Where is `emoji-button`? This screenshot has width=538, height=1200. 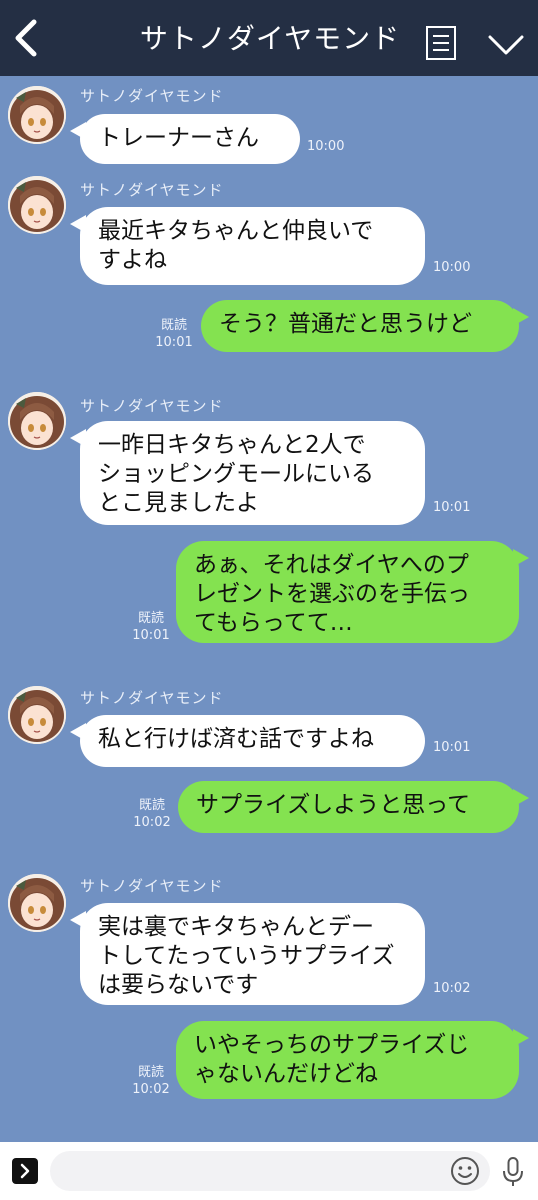 emoji-button is located at coordinates (465, 1171).